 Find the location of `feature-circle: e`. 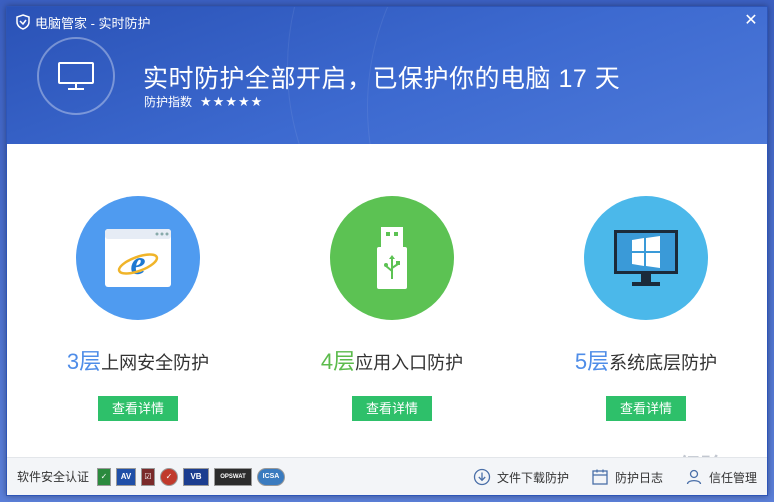

feature-circle: e is located at coordinates (138, 258).